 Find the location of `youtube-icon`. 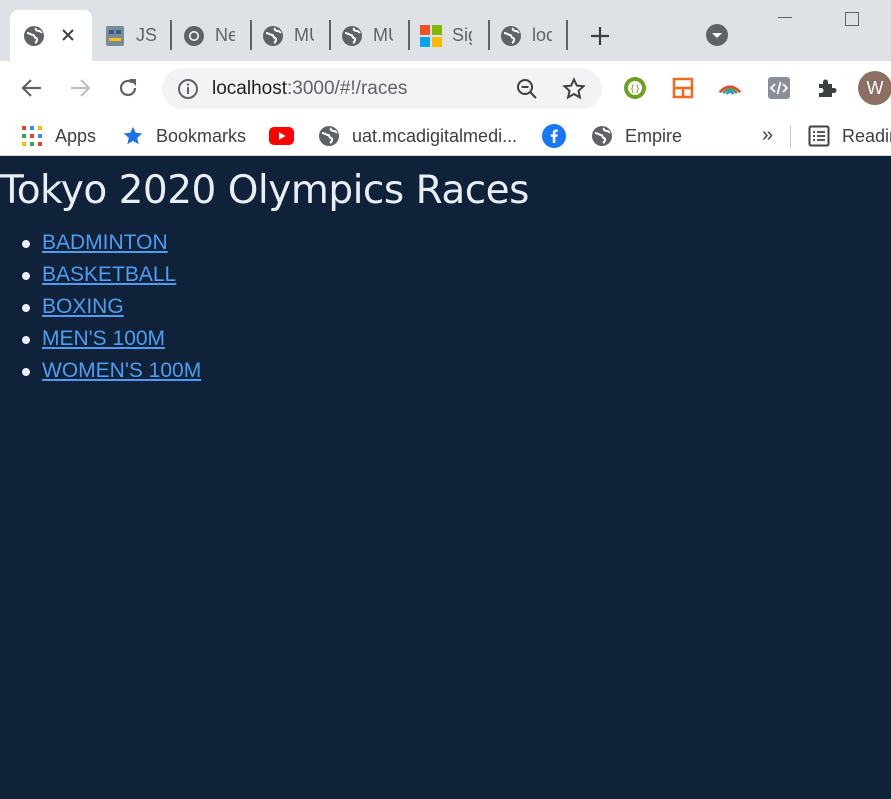

youtube-icon is located at coordinates (281, 136).